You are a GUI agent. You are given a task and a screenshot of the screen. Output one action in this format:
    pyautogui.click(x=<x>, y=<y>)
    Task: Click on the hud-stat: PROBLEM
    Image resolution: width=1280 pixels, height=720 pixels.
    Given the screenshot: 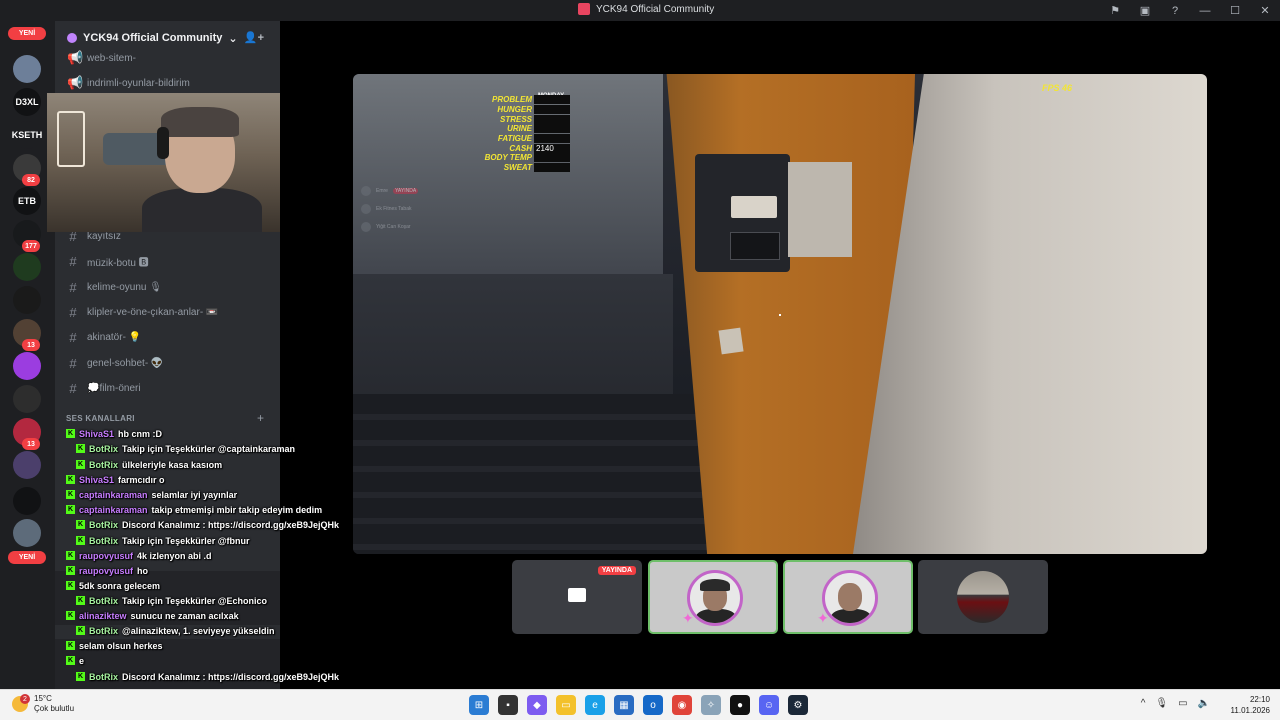 What is the action you would take?
    pyautogui.click(x=526, y=100)
    